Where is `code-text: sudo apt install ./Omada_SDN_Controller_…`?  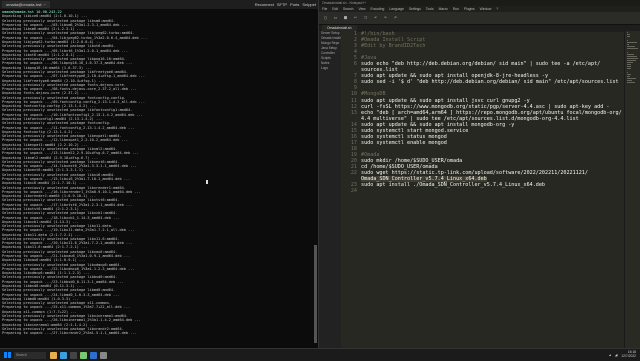
code-text: sudo apt install ./Omada_SDN_Controller_… is located at coordinates (453, 185).